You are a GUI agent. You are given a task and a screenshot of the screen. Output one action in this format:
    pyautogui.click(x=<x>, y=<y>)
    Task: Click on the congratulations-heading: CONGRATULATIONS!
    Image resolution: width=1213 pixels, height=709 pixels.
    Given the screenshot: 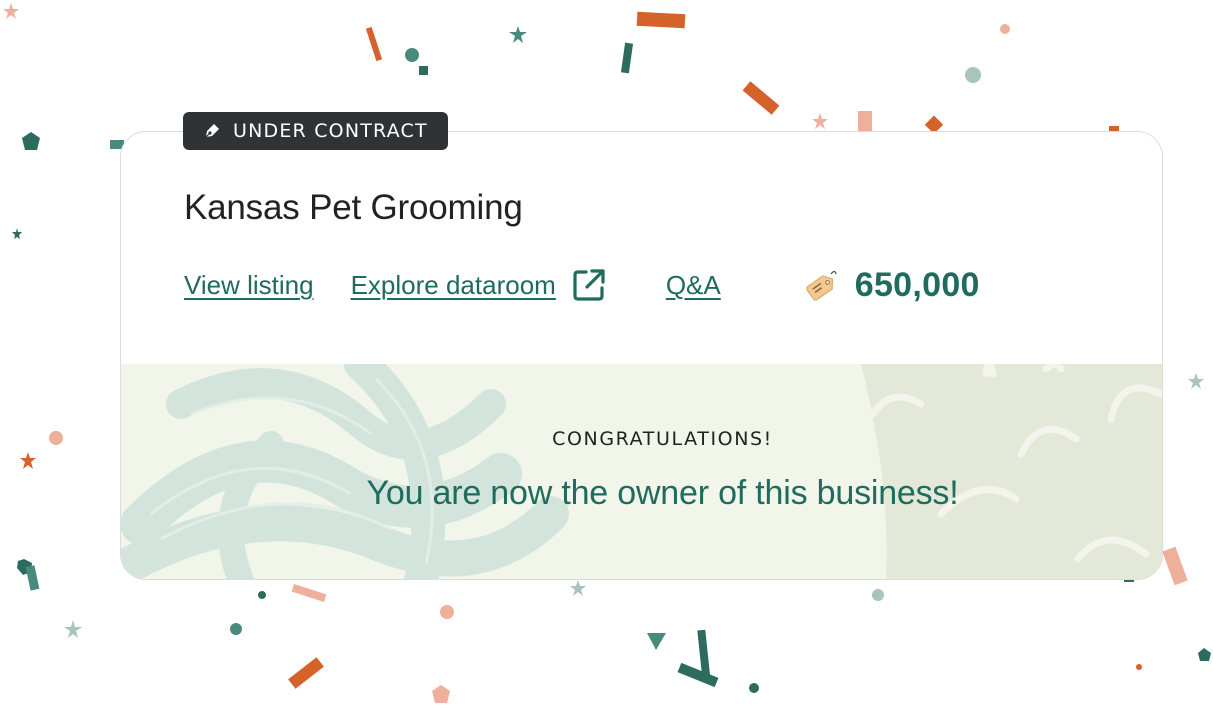 What is the action you would take?
    pyautogui.click(x=662, y=439)
    